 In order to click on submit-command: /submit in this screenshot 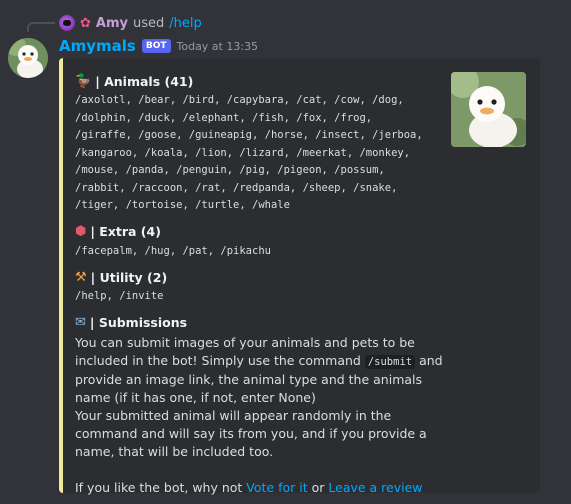, I will do `click(390, 361)`.